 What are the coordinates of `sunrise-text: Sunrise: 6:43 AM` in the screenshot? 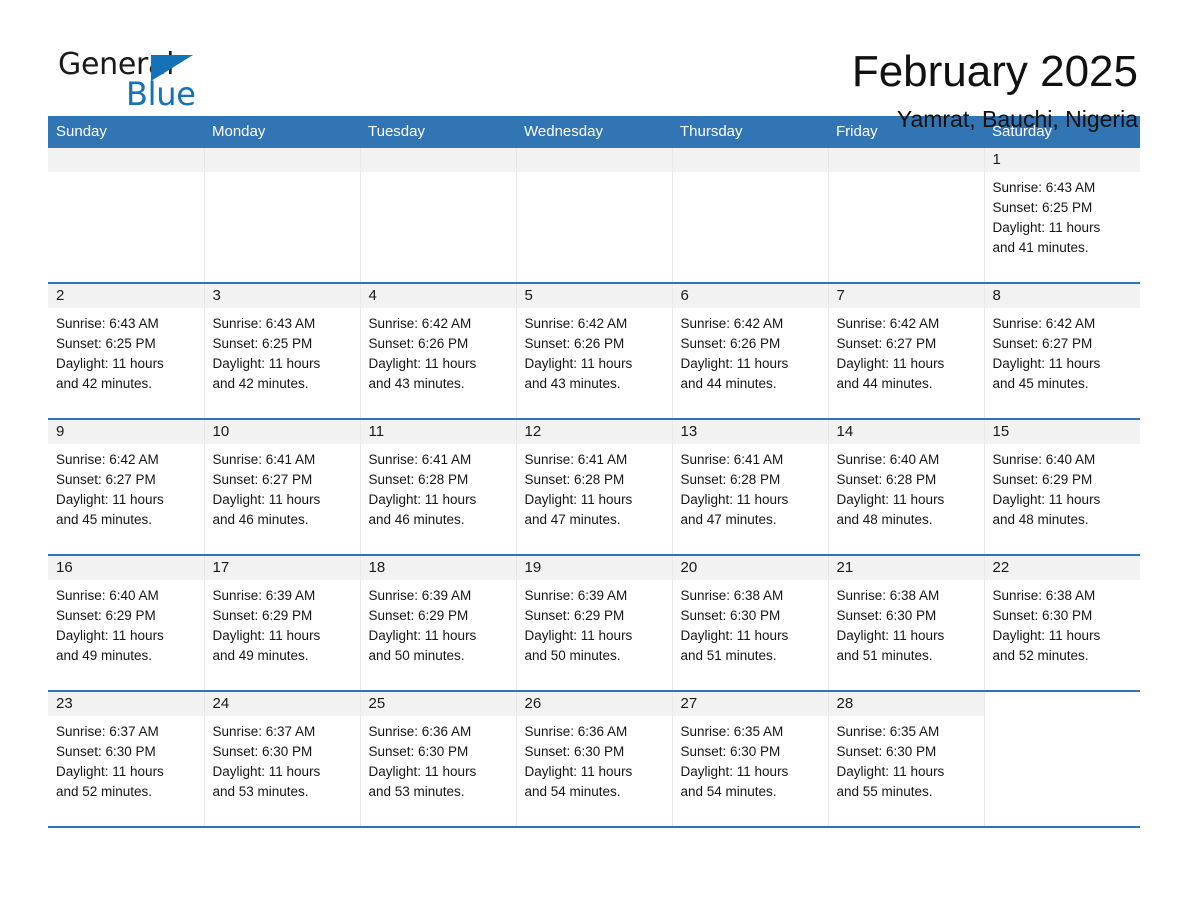 It's located at (1044, 187).